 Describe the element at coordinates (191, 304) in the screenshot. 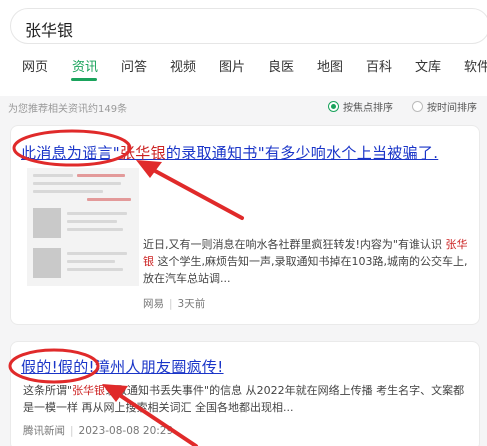

I see `source-time: 3天前` at that location.